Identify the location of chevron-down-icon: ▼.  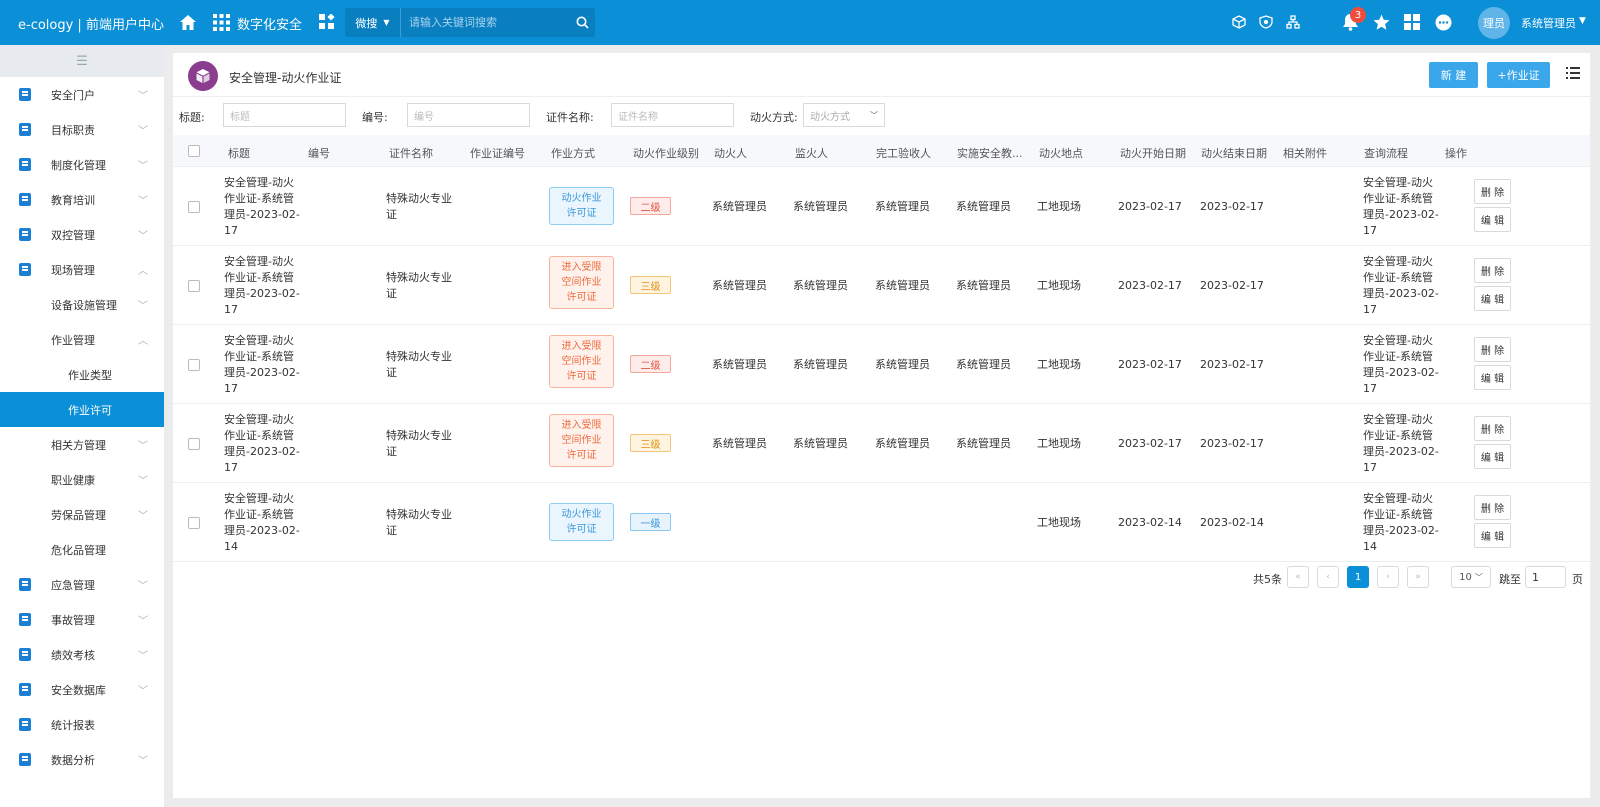
(1582, 21).